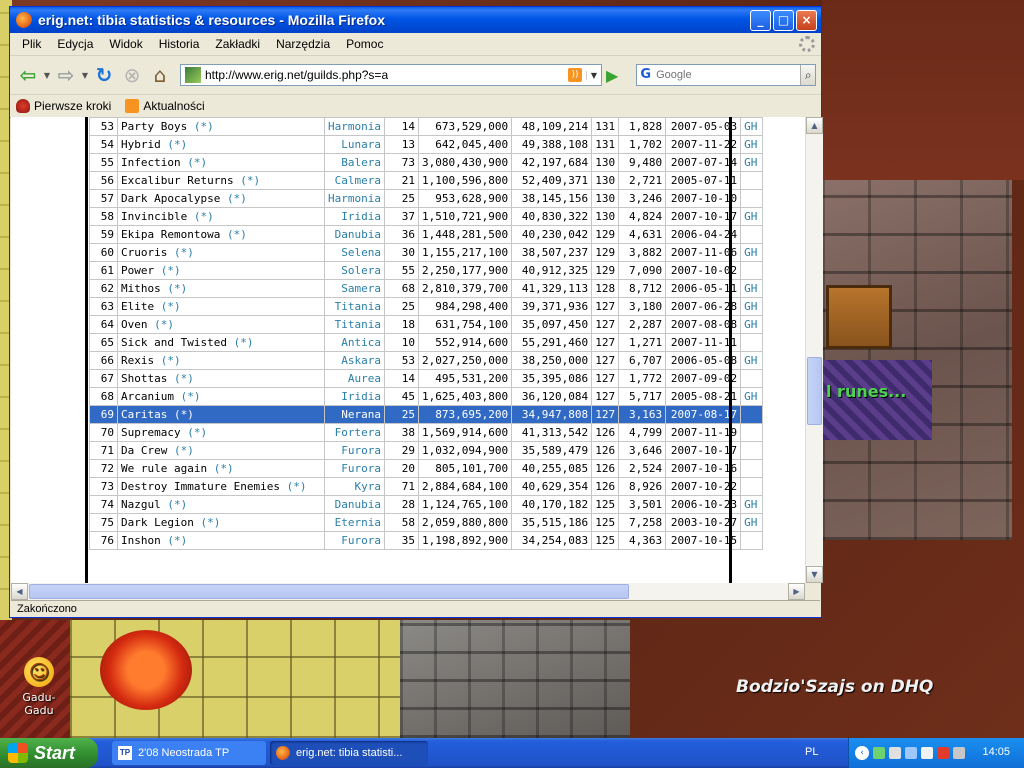  What do you see at coordinates (144, 378) in the screenshot?
I see `guild-name-link: Shottas` at bounding box center [144, 378].